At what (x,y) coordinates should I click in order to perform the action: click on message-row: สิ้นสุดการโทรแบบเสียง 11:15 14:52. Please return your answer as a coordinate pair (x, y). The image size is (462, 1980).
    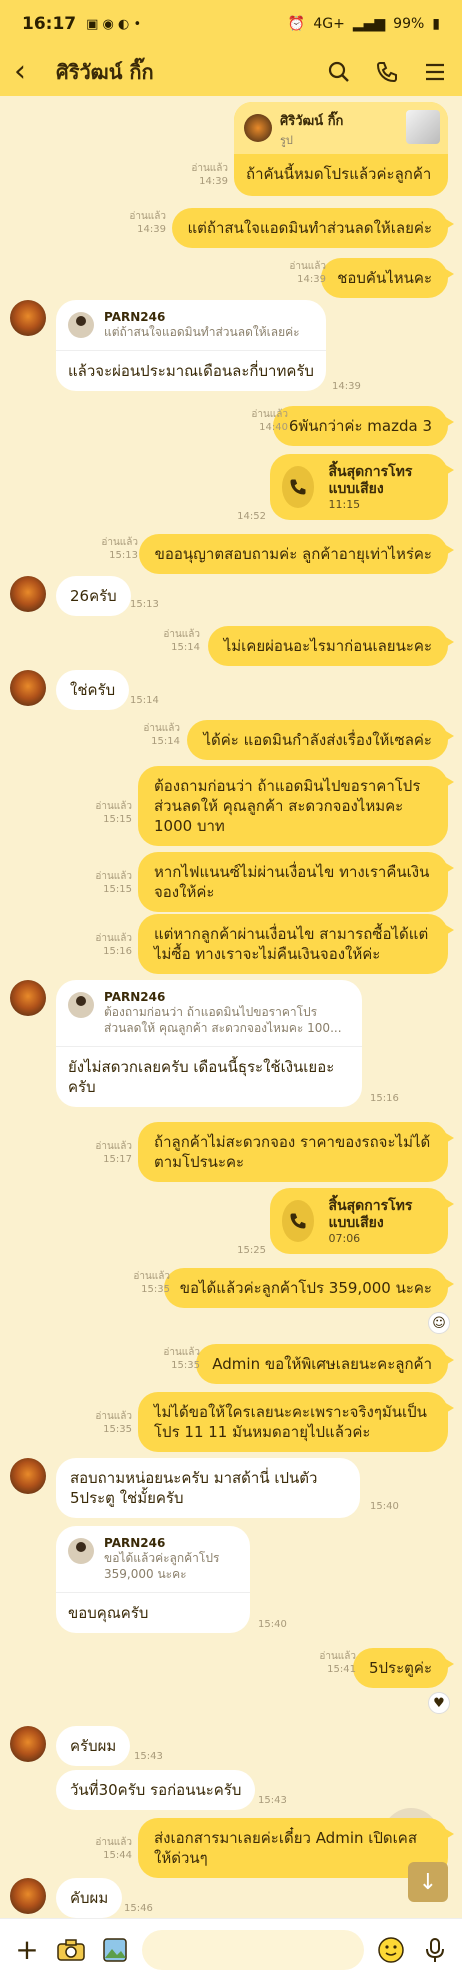
    Looking at the image, I should click on (231, 490).